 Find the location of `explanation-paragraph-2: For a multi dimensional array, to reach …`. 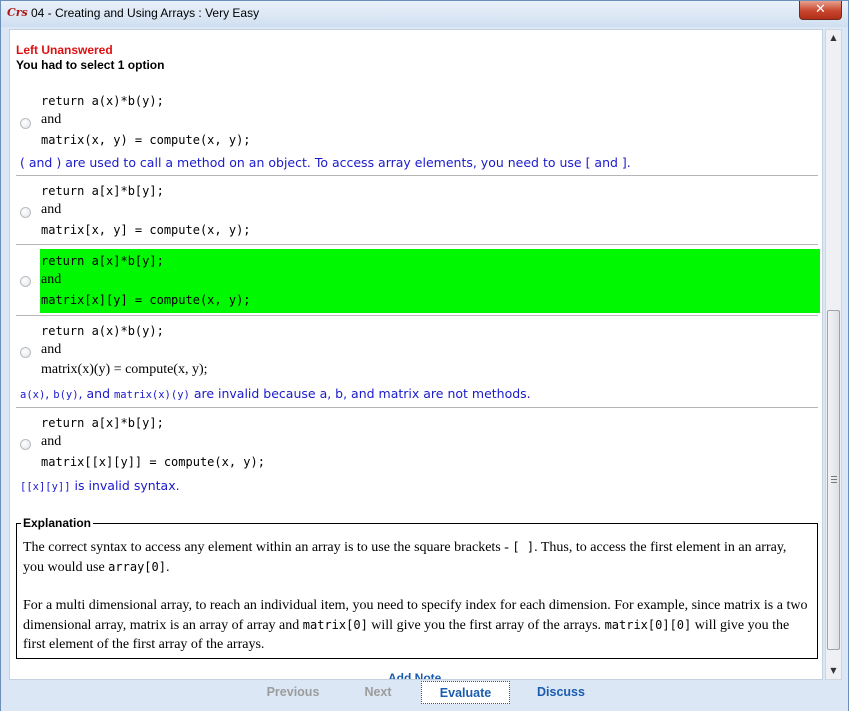

explanation-paragraph-2: For a multi dimensional array, to reach … is located at coordinates (415, 625).